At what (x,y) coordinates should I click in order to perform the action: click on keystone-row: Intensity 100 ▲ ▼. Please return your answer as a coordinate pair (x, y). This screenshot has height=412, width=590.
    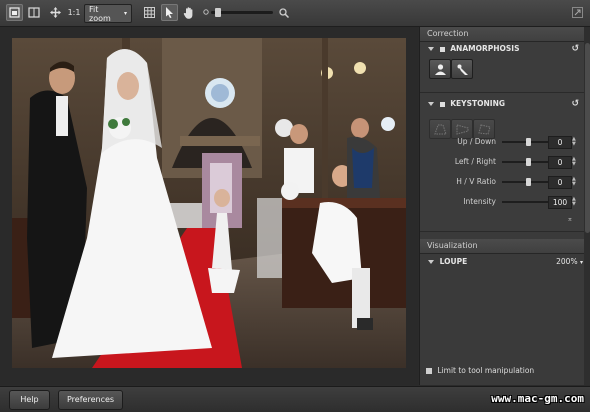
    Looking at the image, I should click on (500, 202).